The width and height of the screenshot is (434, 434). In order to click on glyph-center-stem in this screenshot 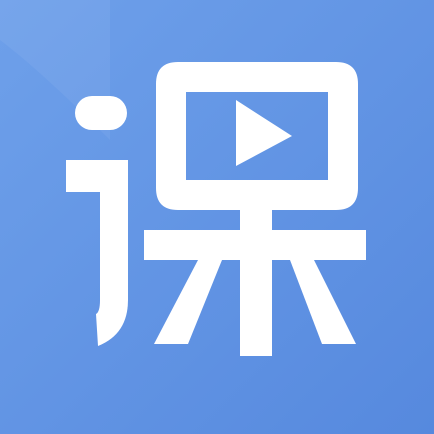, I will do `click(256, 283)`.